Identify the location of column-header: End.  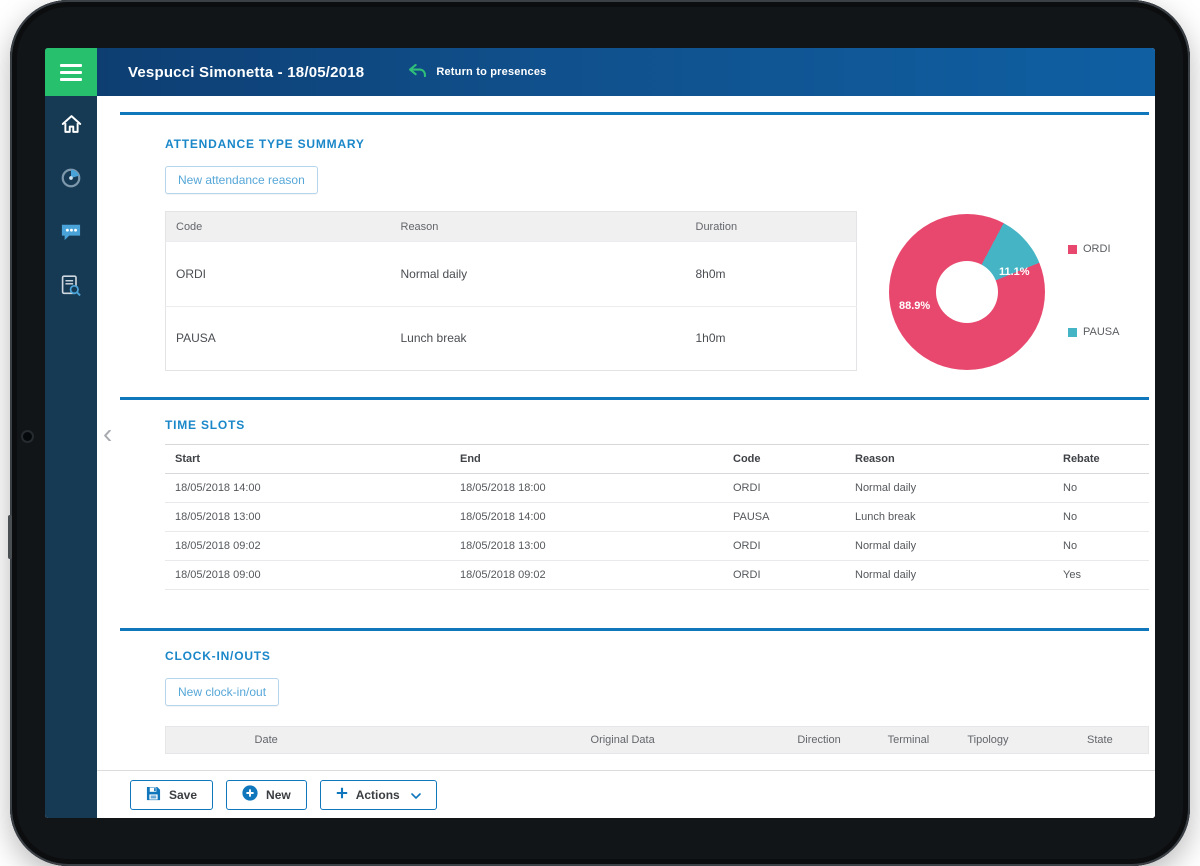
(586, 459).